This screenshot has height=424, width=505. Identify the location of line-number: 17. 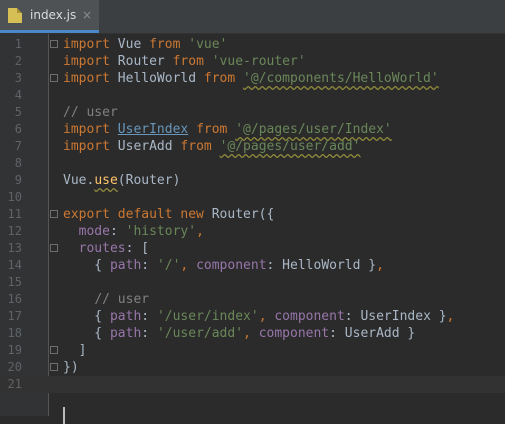
(14, 316).